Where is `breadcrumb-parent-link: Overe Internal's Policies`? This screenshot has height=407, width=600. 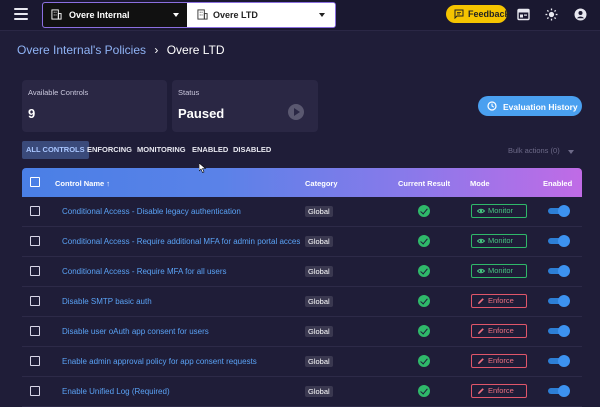 breadcrumb-parent-link: Overe Internal's Policies is located at coordinates (81, 50).